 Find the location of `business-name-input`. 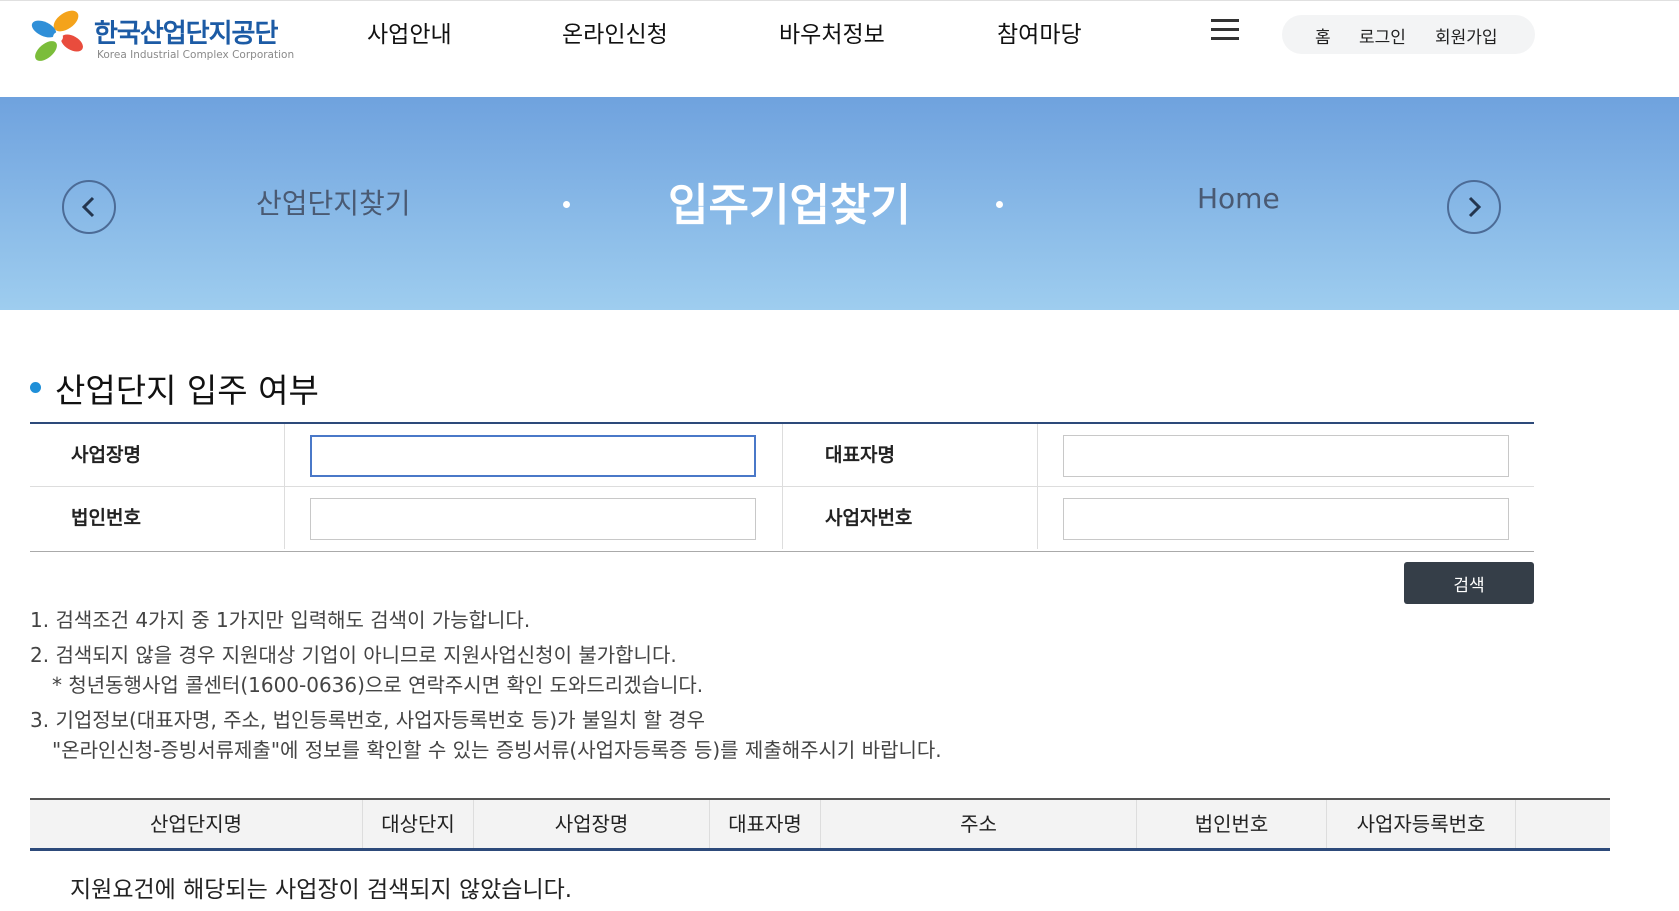

business-name-input is located at coordinates (533, 456).